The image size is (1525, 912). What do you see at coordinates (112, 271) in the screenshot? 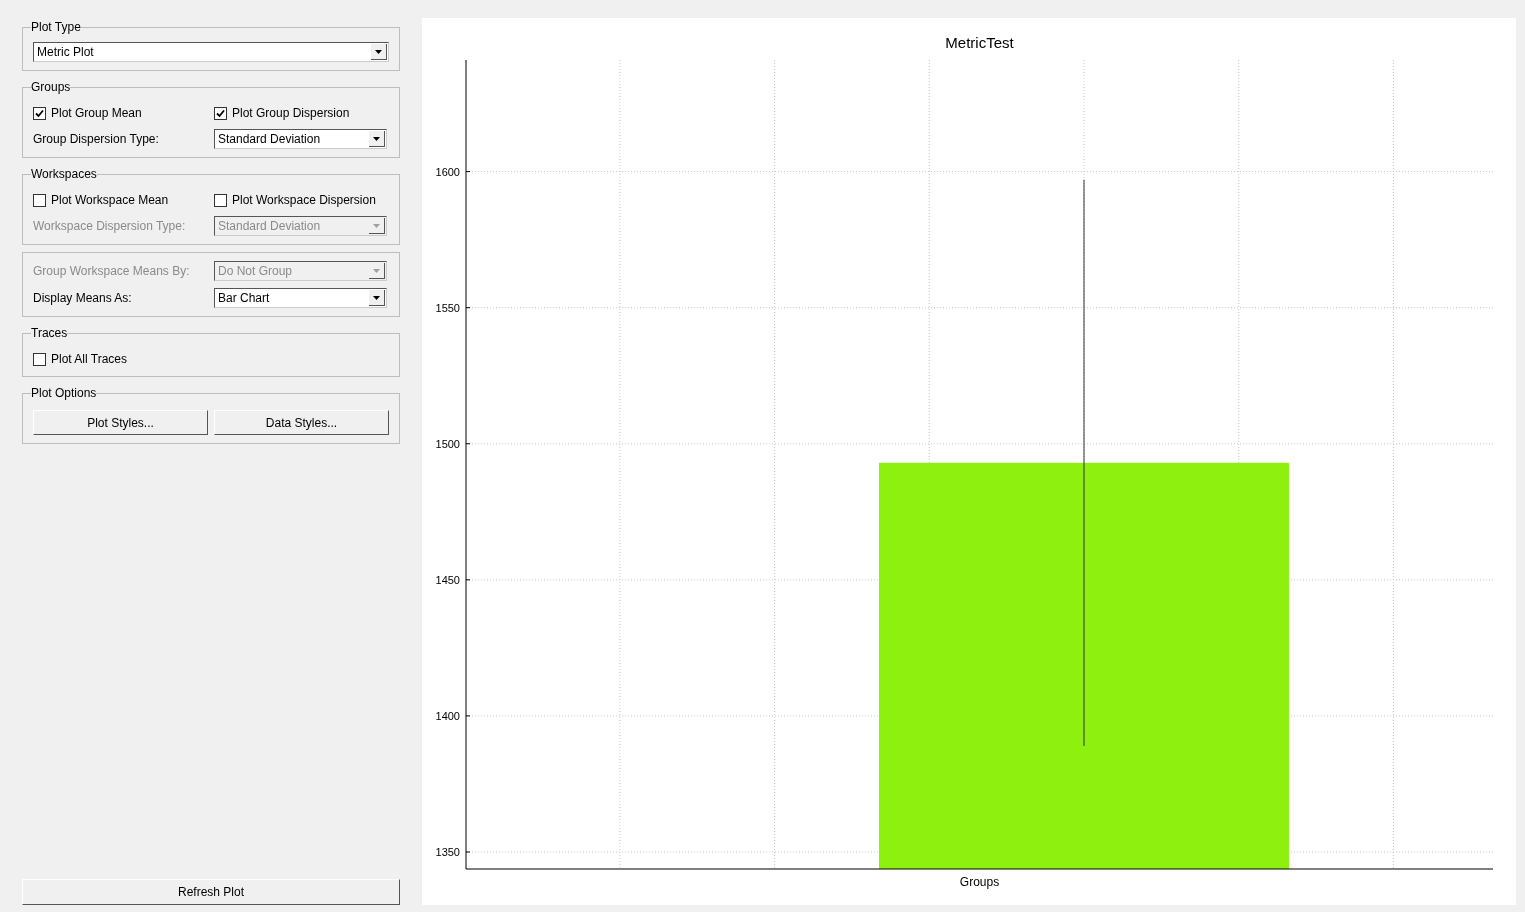
I see `field-label: Group Workspace Means By:` at bounding box center [112, 271].